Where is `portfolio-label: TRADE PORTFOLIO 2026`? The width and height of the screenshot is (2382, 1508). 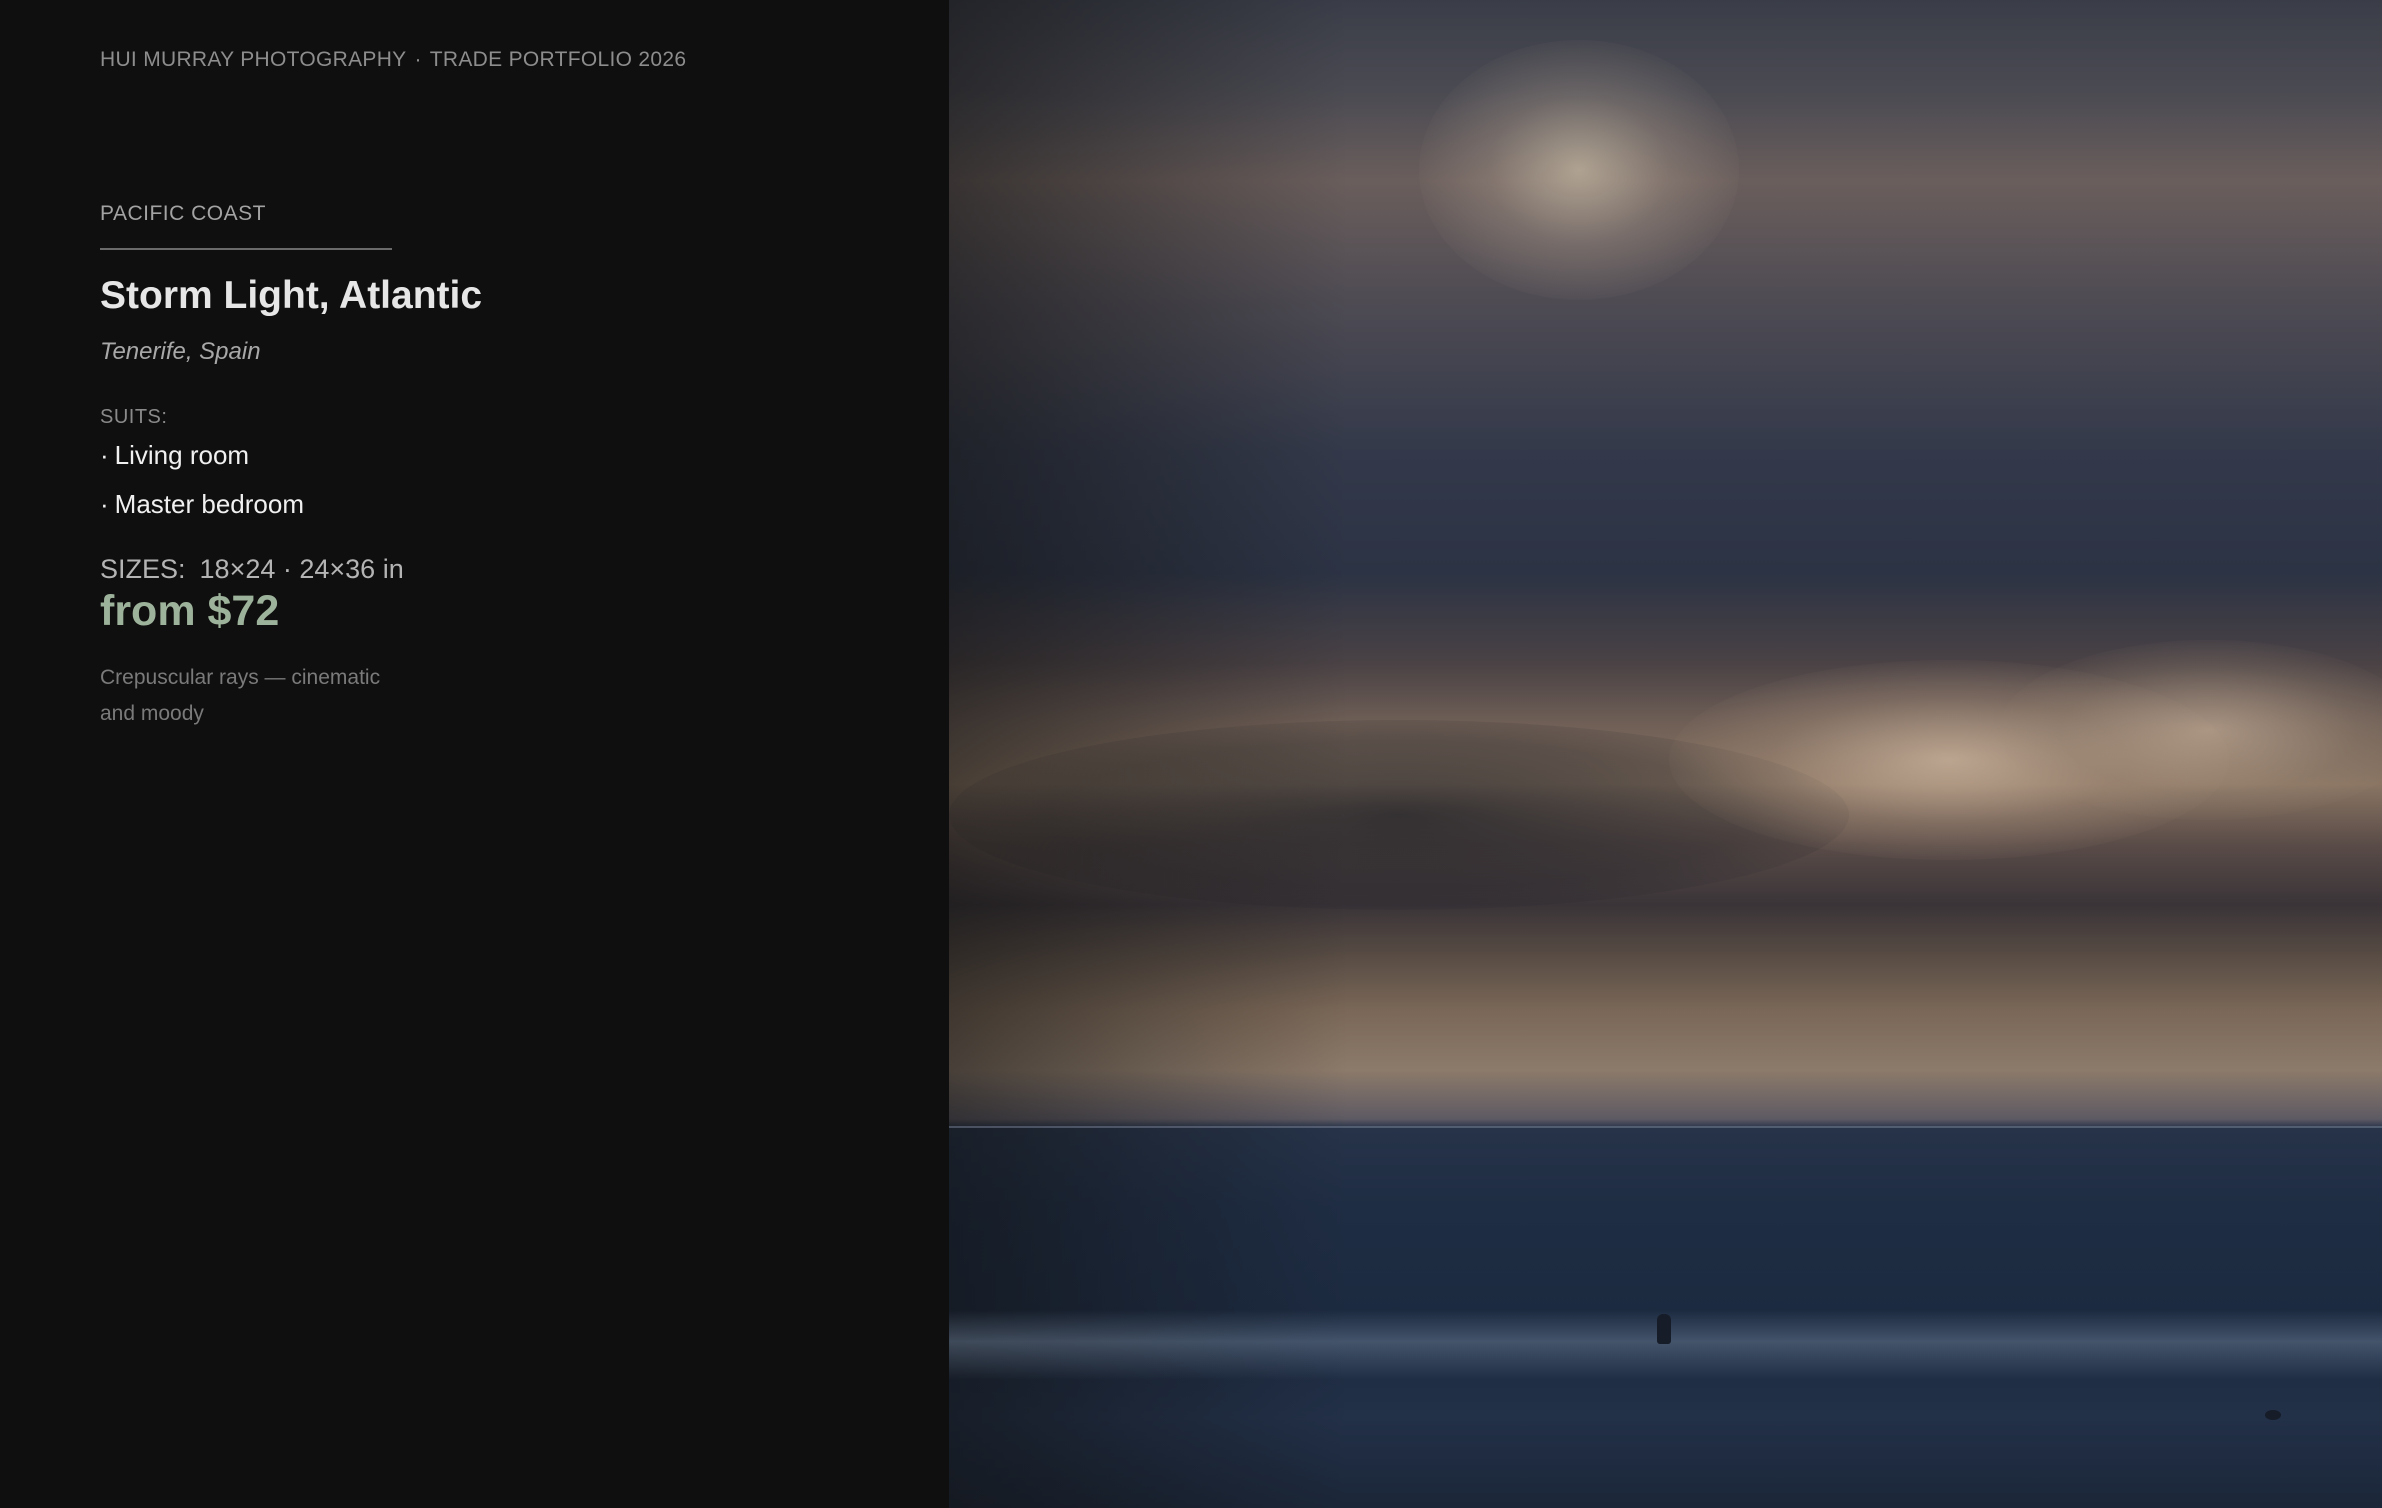 portfolio-label: TRADE PORTFOLIO 2026 is located at coordinates (558, 59).